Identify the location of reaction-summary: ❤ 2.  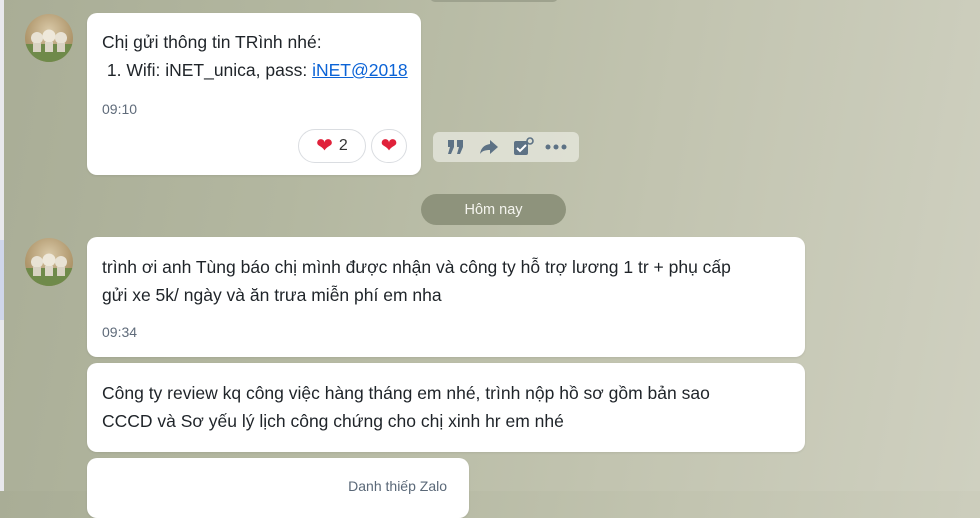
(332, 146).